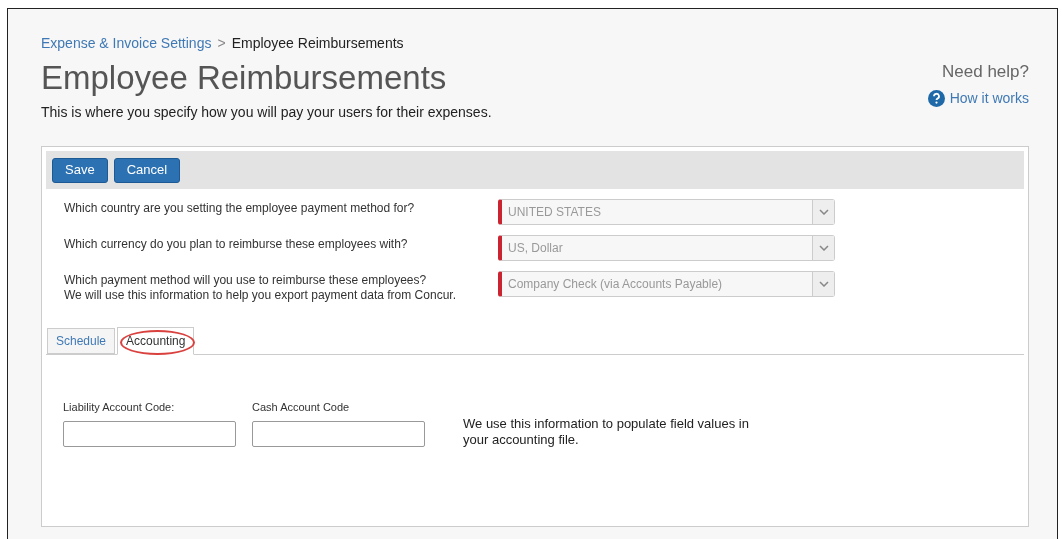 The height and width of the screenshot is (539, 1062). Describe the element at coordinates (260, 287) in the screenshot. I see `question-label: Which payment method will you use to reimburse these employees? We will use this information to help you export payment data from Concur.` at that location.